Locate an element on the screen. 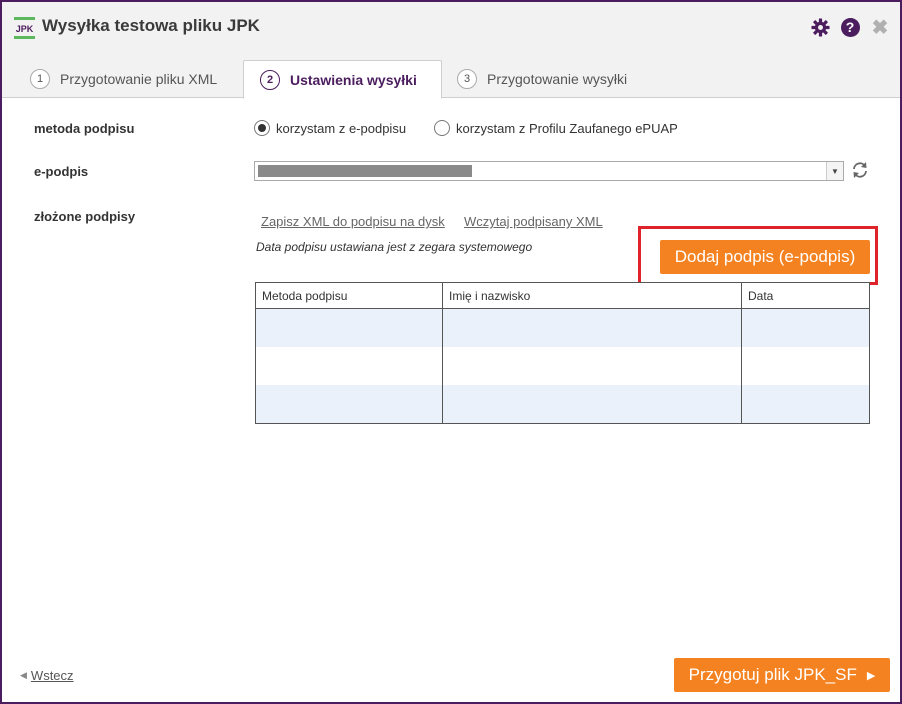 The height and width of the screenshot is (704, 902). svg-text: JPK is located at coordinates (25, 29).